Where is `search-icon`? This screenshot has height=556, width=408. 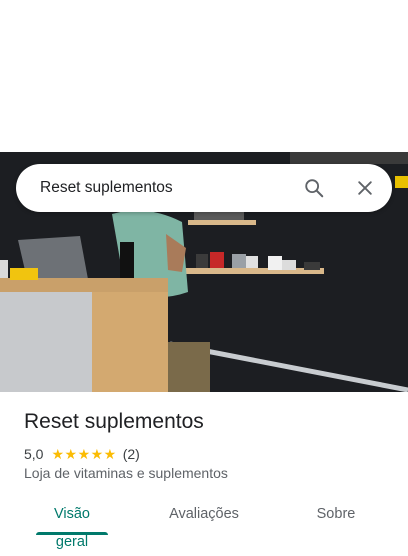
search-icon is located at coordinates (314, 188).